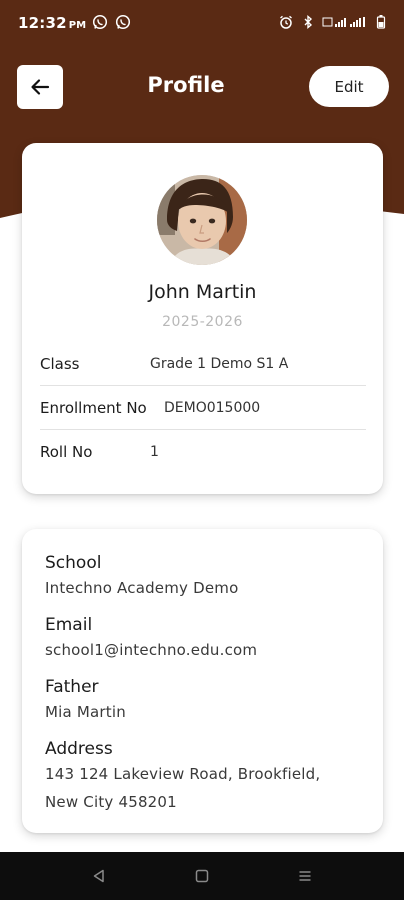  I want to click on detail-school: School Intechno Academy Demo, so click(205, 576).